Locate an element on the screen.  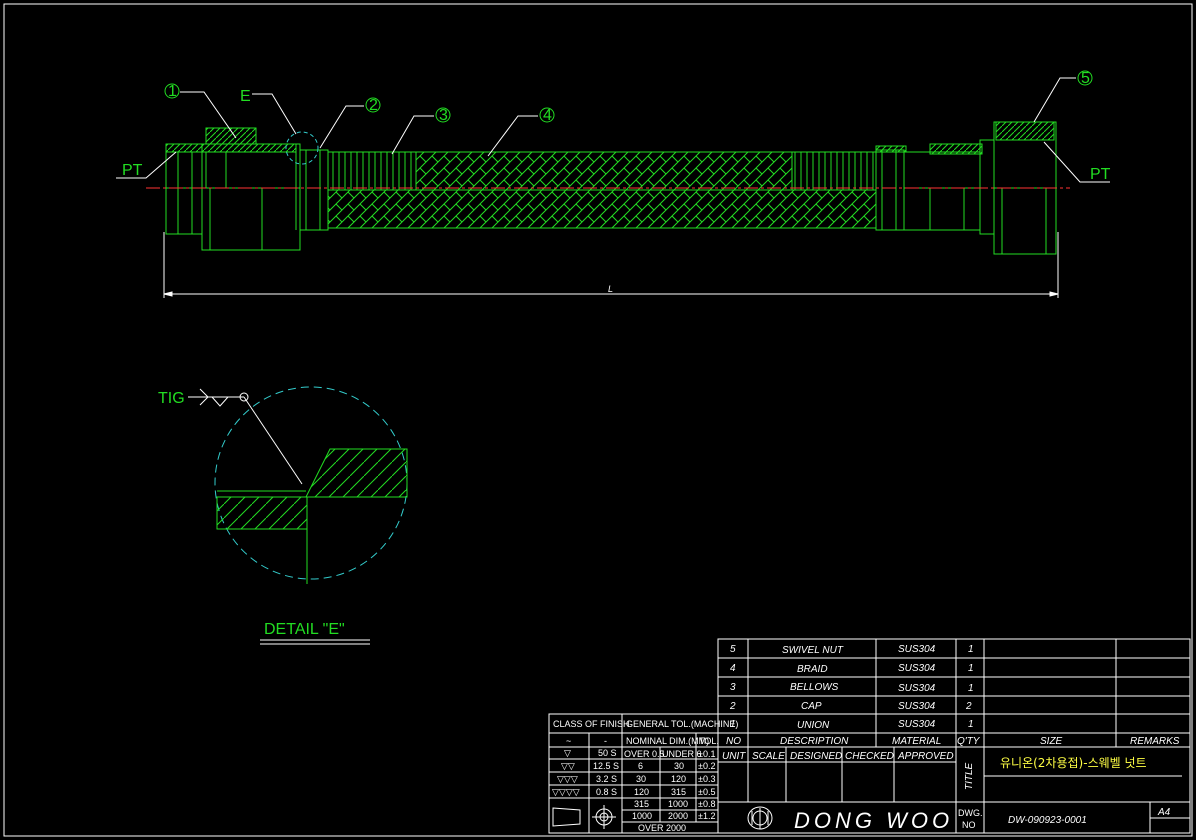
tol-value: ±0.1 is located at coordinates (706, 754).